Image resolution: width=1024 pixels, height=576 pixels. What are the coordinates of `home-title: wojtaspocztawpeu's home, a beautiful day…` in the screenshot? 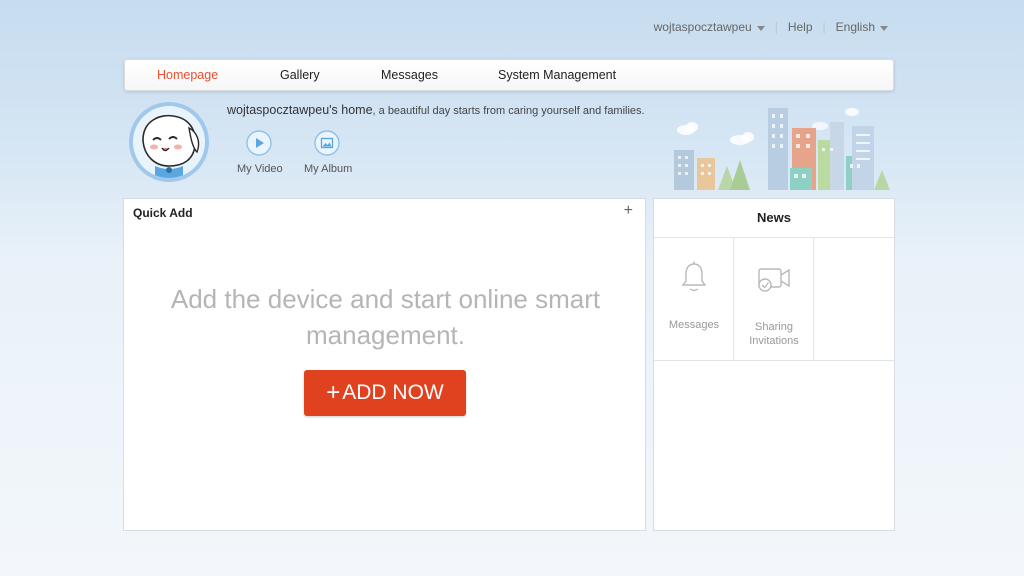 It's located at (436, 110).